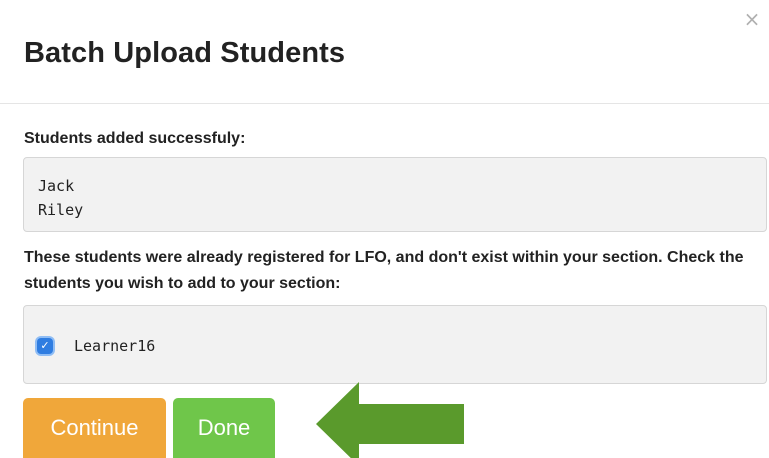 The width and height of the screenshot is (769, 458). I want to click on continue-button: Continue, so click(94, 428).